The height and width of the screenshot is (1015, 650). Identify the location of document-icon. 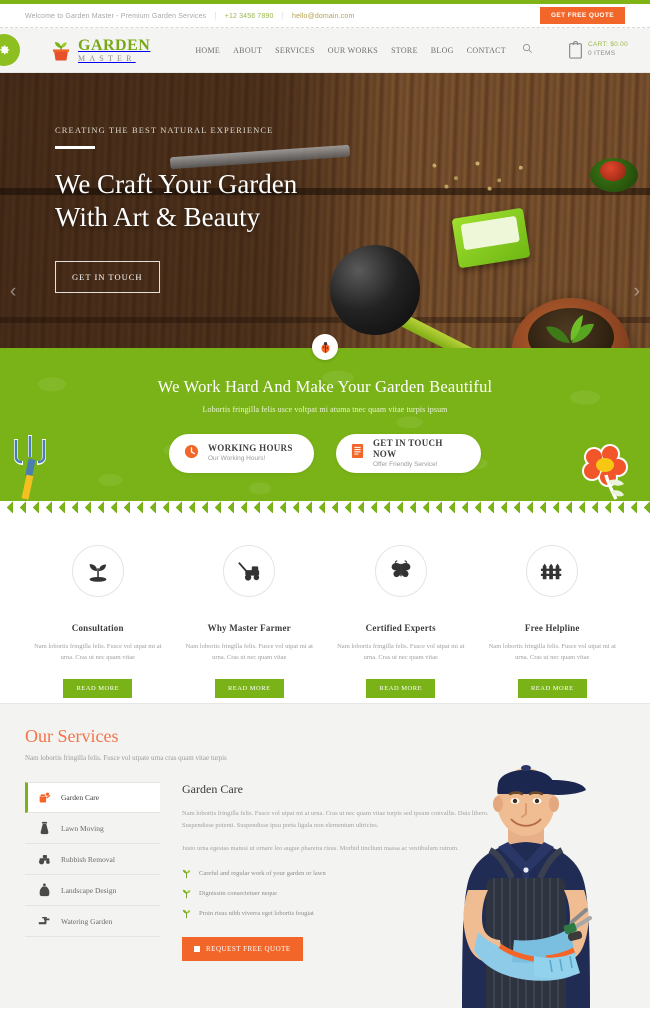
(357, 453).